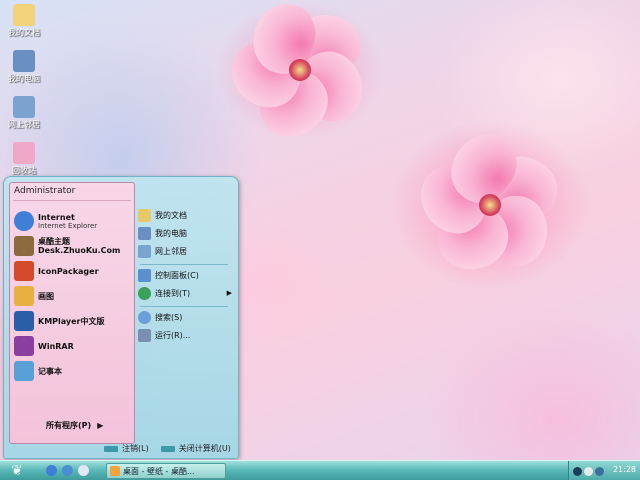 Image resolution: width=640 pixels, height=480 pixels. What do you see at coordinates (186, 251) in the screenshot?
I see `places-network: 网上邻居` at bounding box center [186, 251].